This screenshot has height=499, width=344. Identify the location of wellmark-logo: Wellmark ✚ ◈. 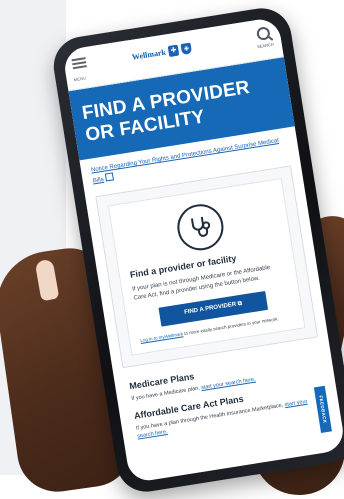
(162, 52).